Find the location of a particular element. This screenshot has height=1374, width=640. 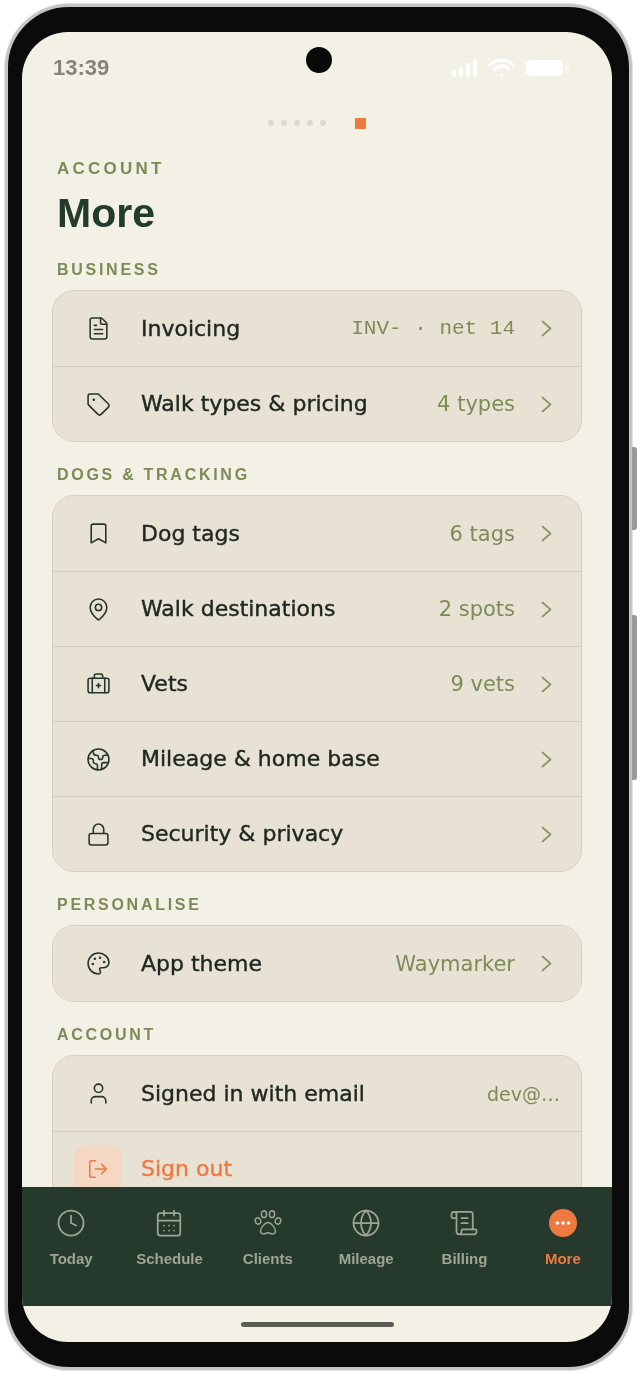

tab-item: More is located at coordinates (562, 1239).